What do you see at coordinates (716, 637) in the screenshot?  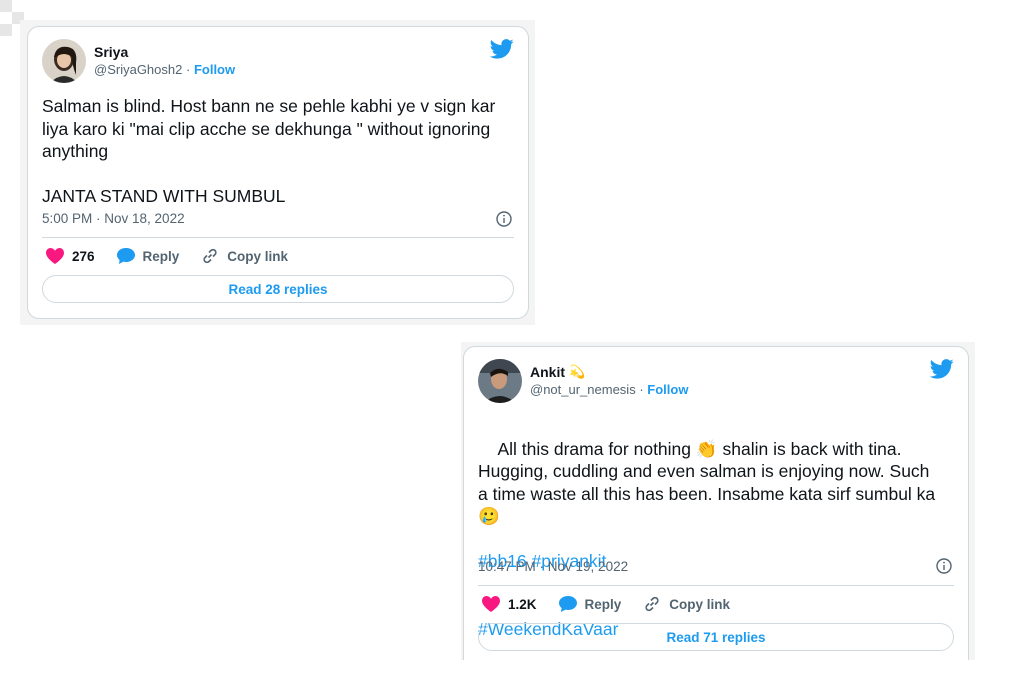 I see `read-replies-button: Read 71 replies` at bounding box center [716, 637].